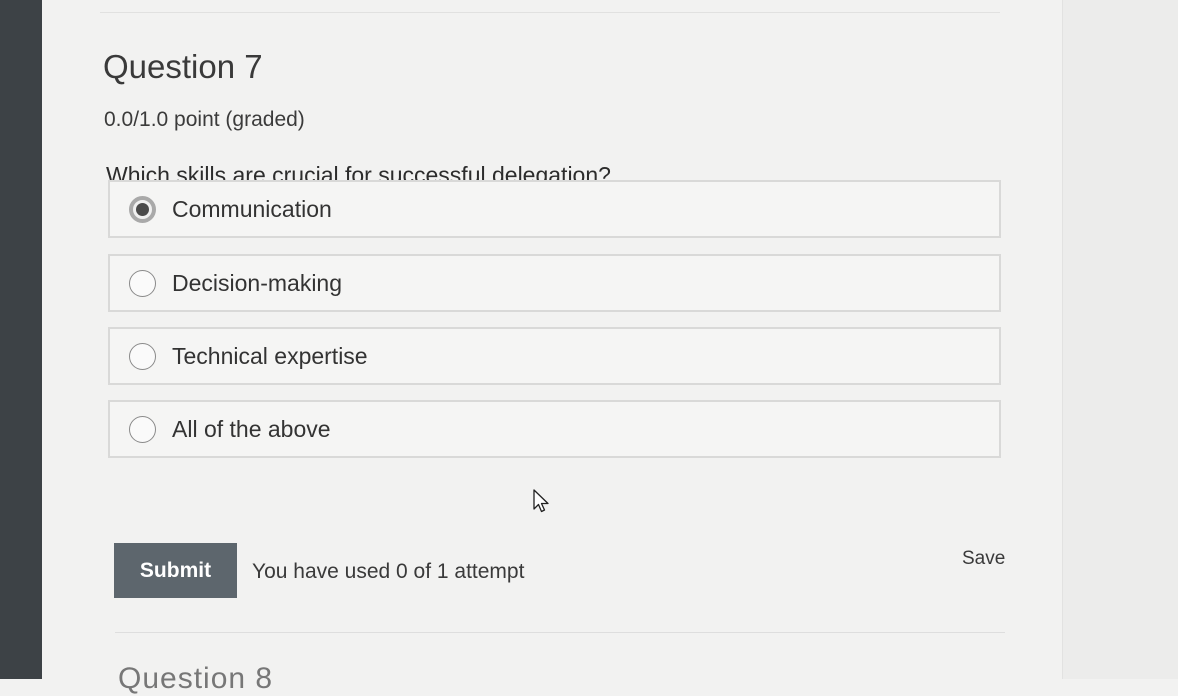 The width and height of the screenshot is (1178, 696). Describe the element at coordinates (251, 428) in the screenshot. I see `option-label: All of the above` at that location.